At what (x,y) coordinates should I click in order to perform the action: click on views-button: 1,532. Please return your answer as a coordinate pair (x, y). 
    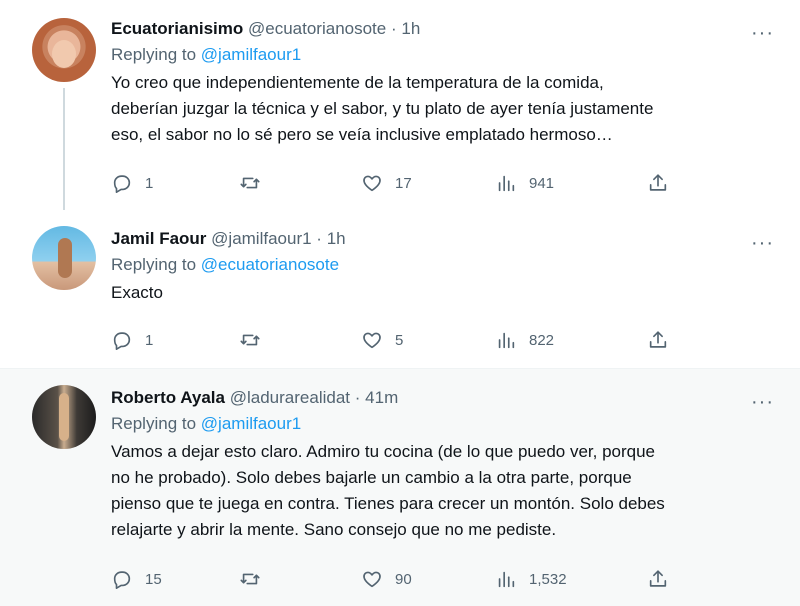
    Looking at the image, I should click on (531, 579).